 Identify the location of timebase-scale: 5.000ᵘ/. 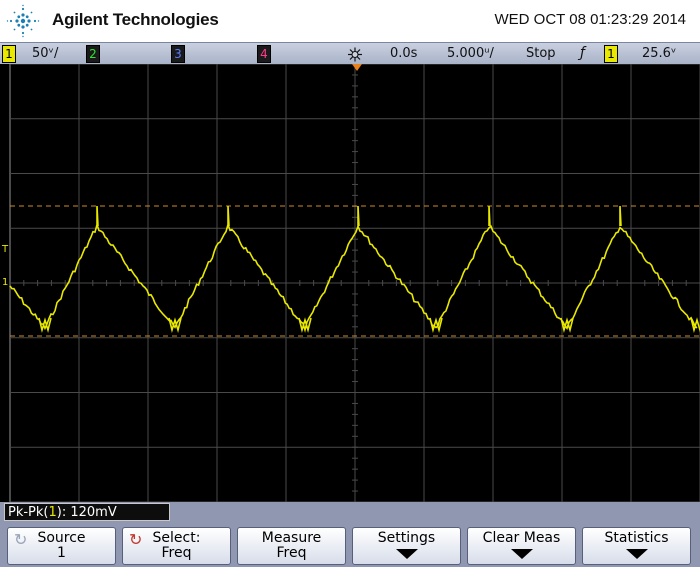
(470, 53).